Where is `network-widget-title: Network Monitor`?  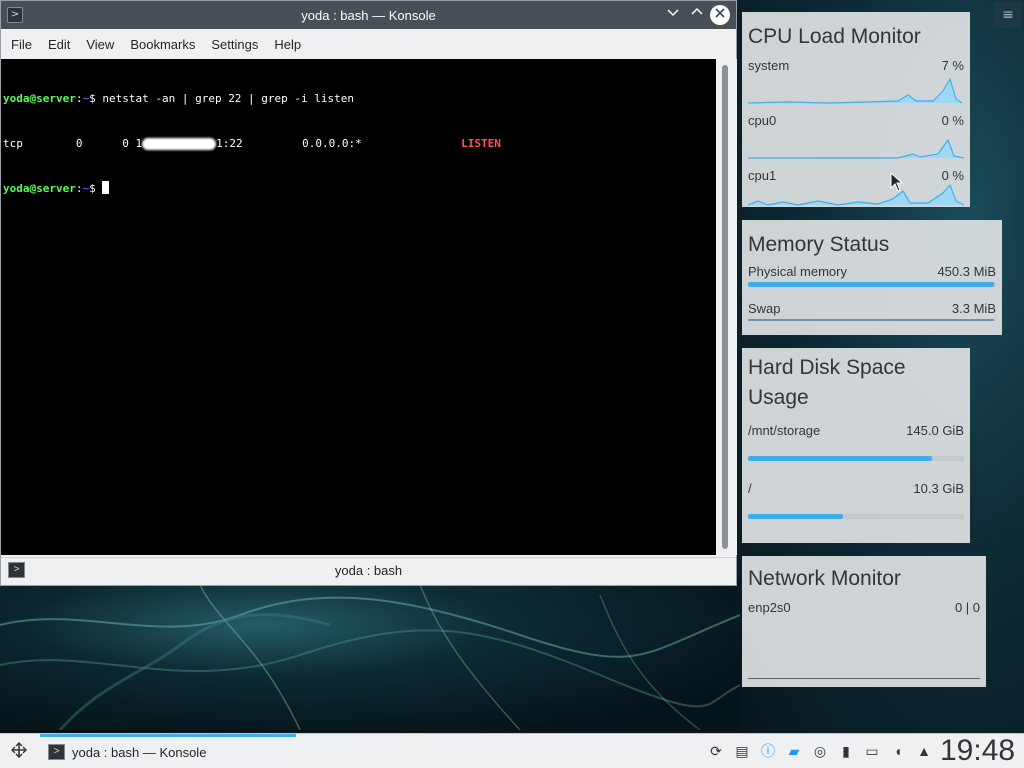 network-widget-title: Network Monitor is located at coordinates (824, 578).